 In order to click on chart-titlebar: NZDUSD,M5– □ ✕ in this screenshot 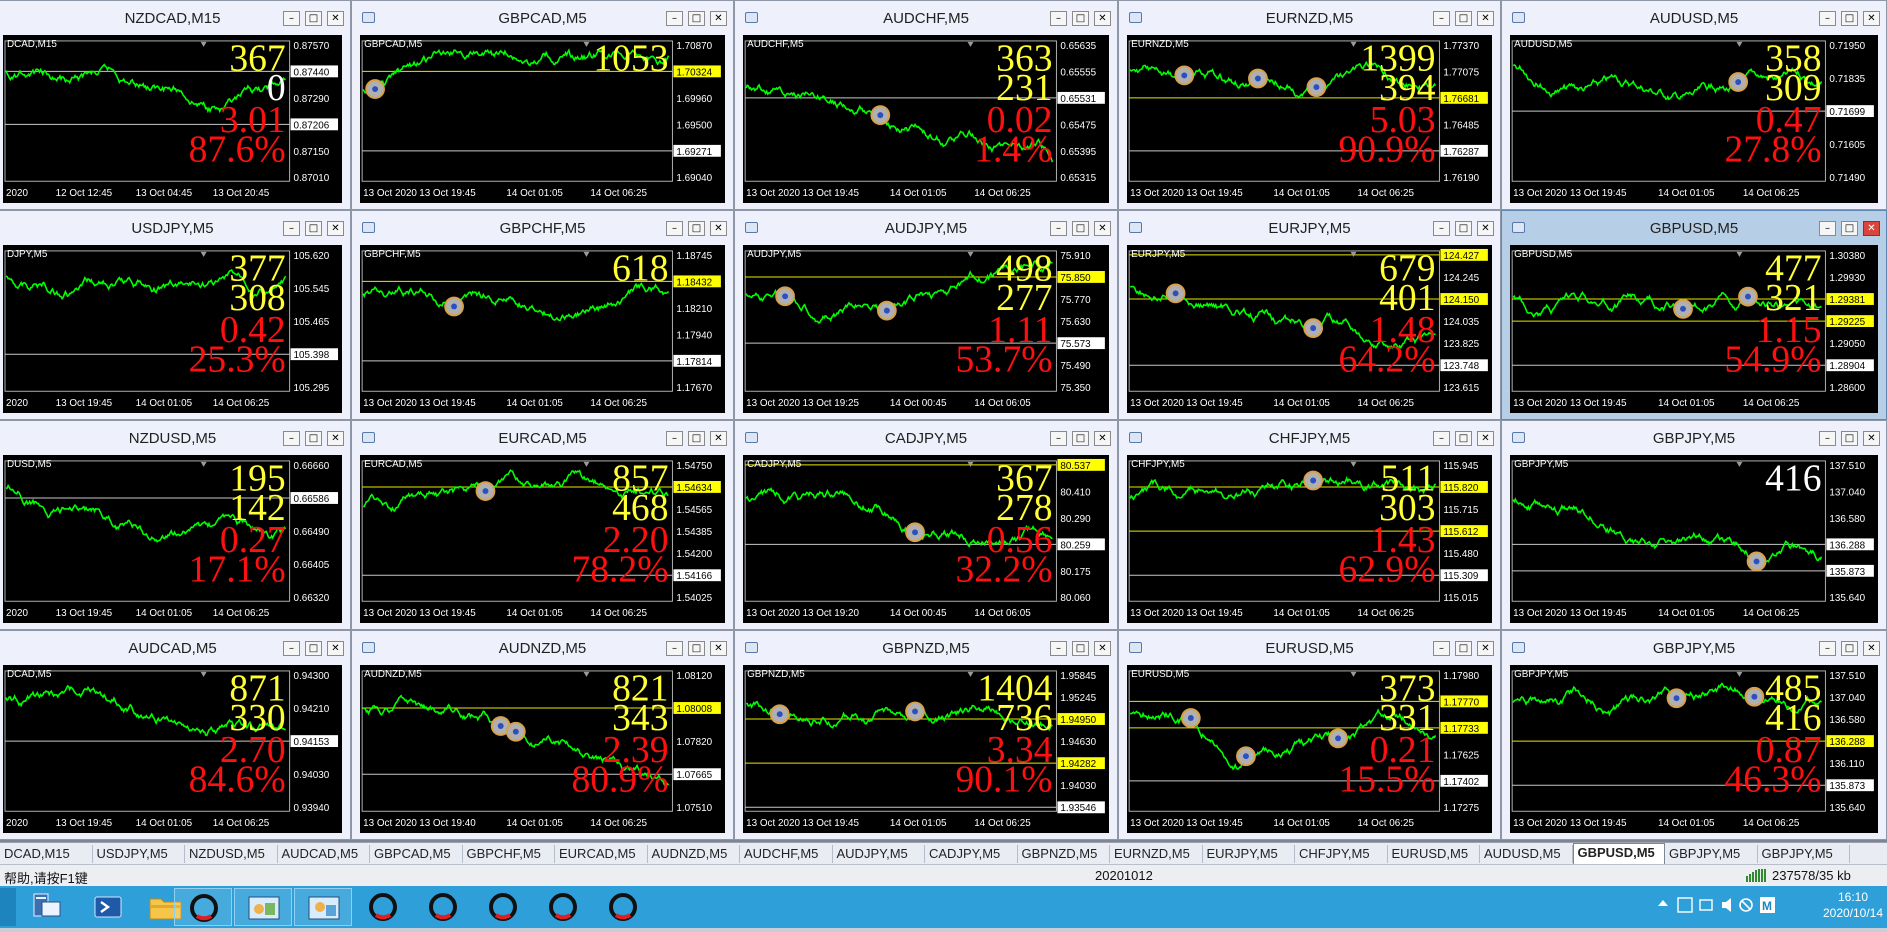, I will do `click(175, 438)`.